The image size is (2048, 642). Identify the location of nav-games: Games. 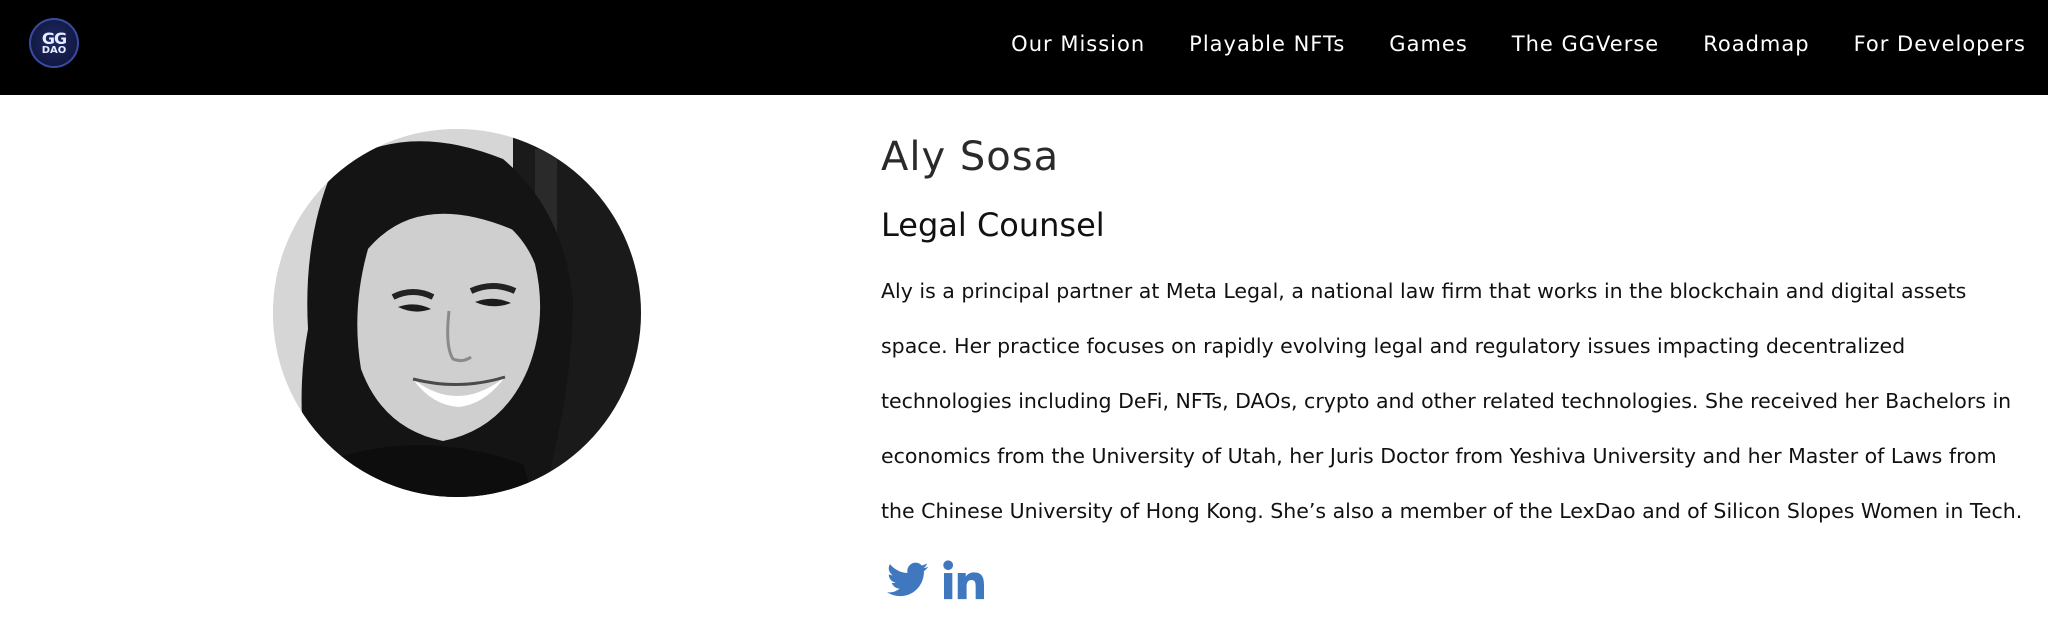
(1428, 44).